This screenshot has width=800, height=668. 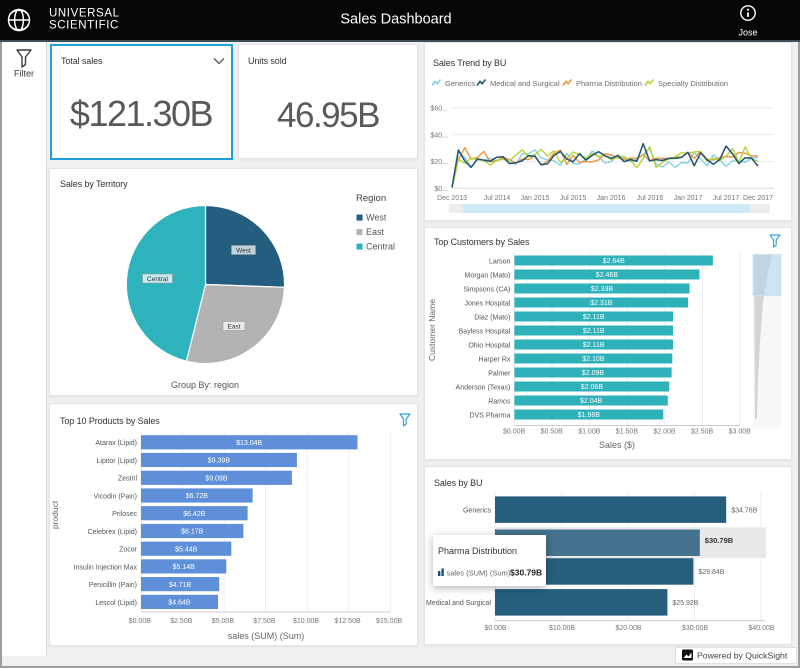 What do you see at coordinates (205, 385) in the screenshot?
I see `svg-text: Group By: region` at bounding box center [205, 385].